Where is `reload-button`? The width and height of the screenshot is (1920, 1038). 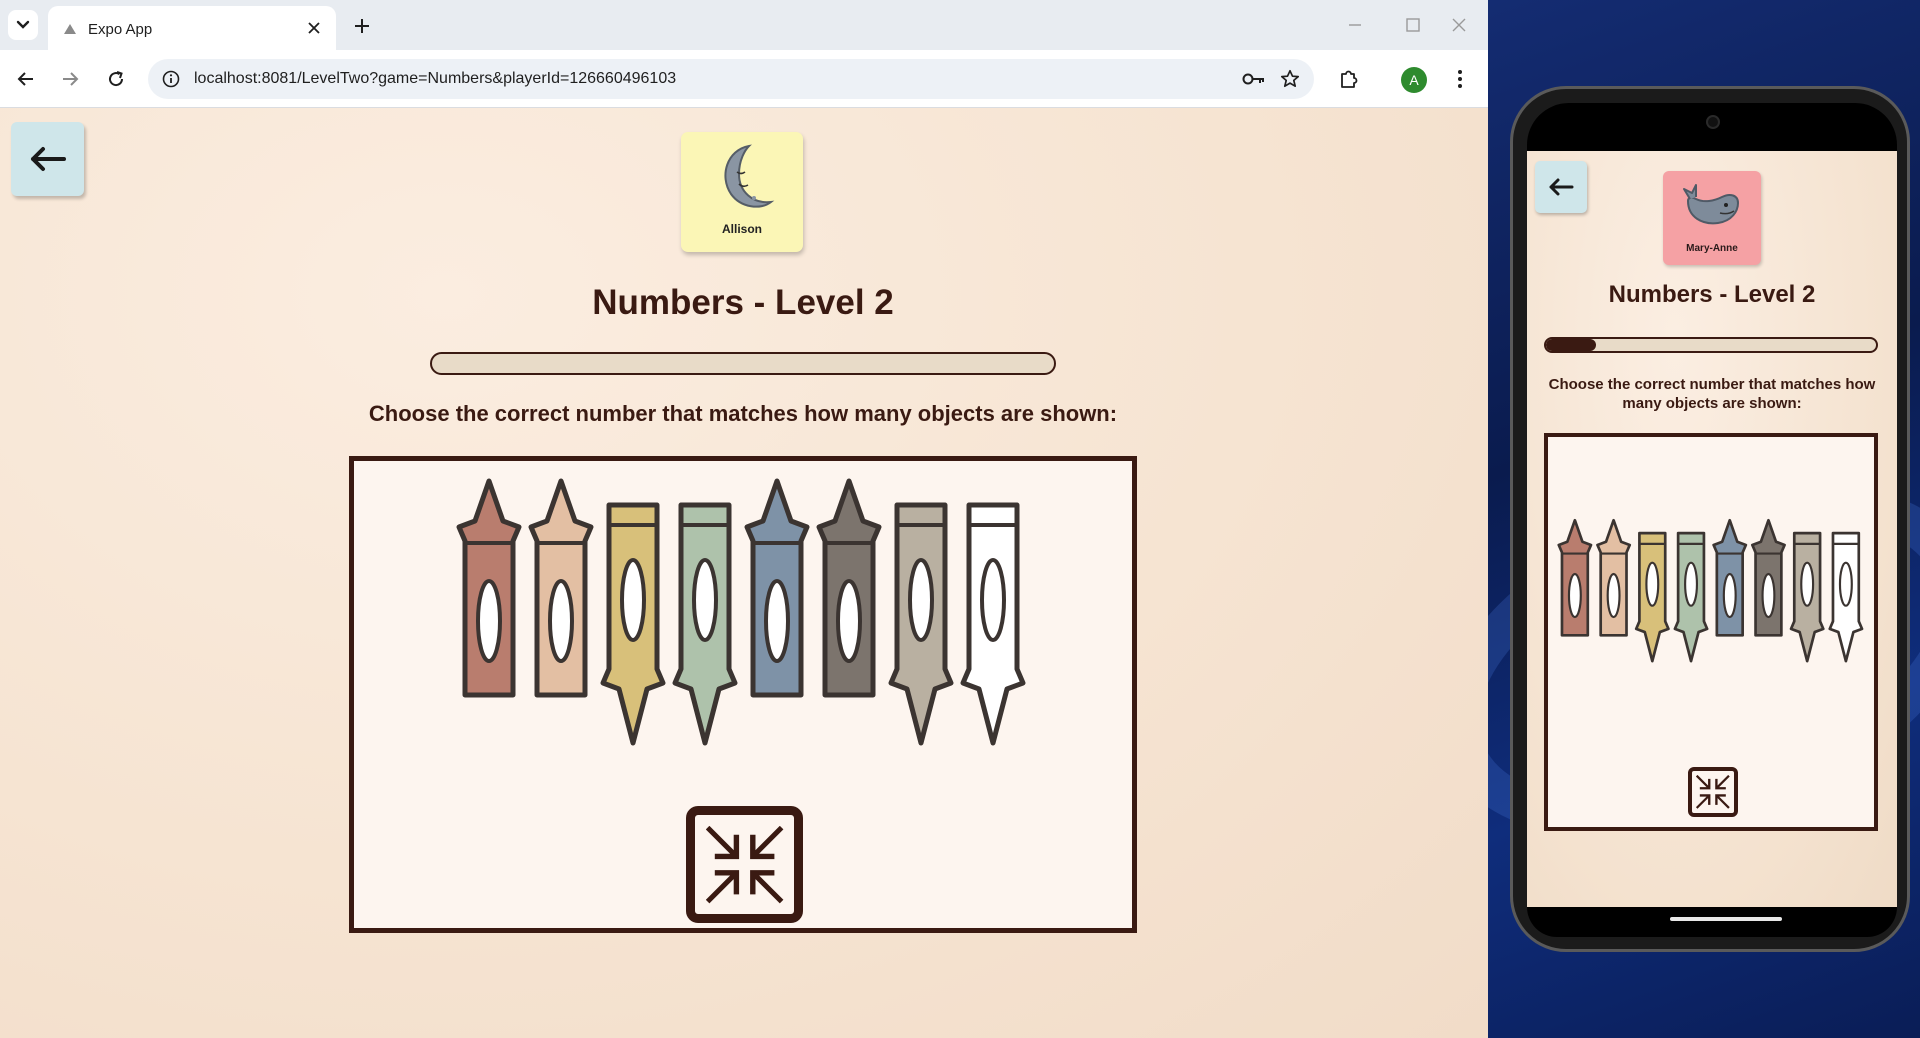 reload-button is located at coordinates (116, 79).